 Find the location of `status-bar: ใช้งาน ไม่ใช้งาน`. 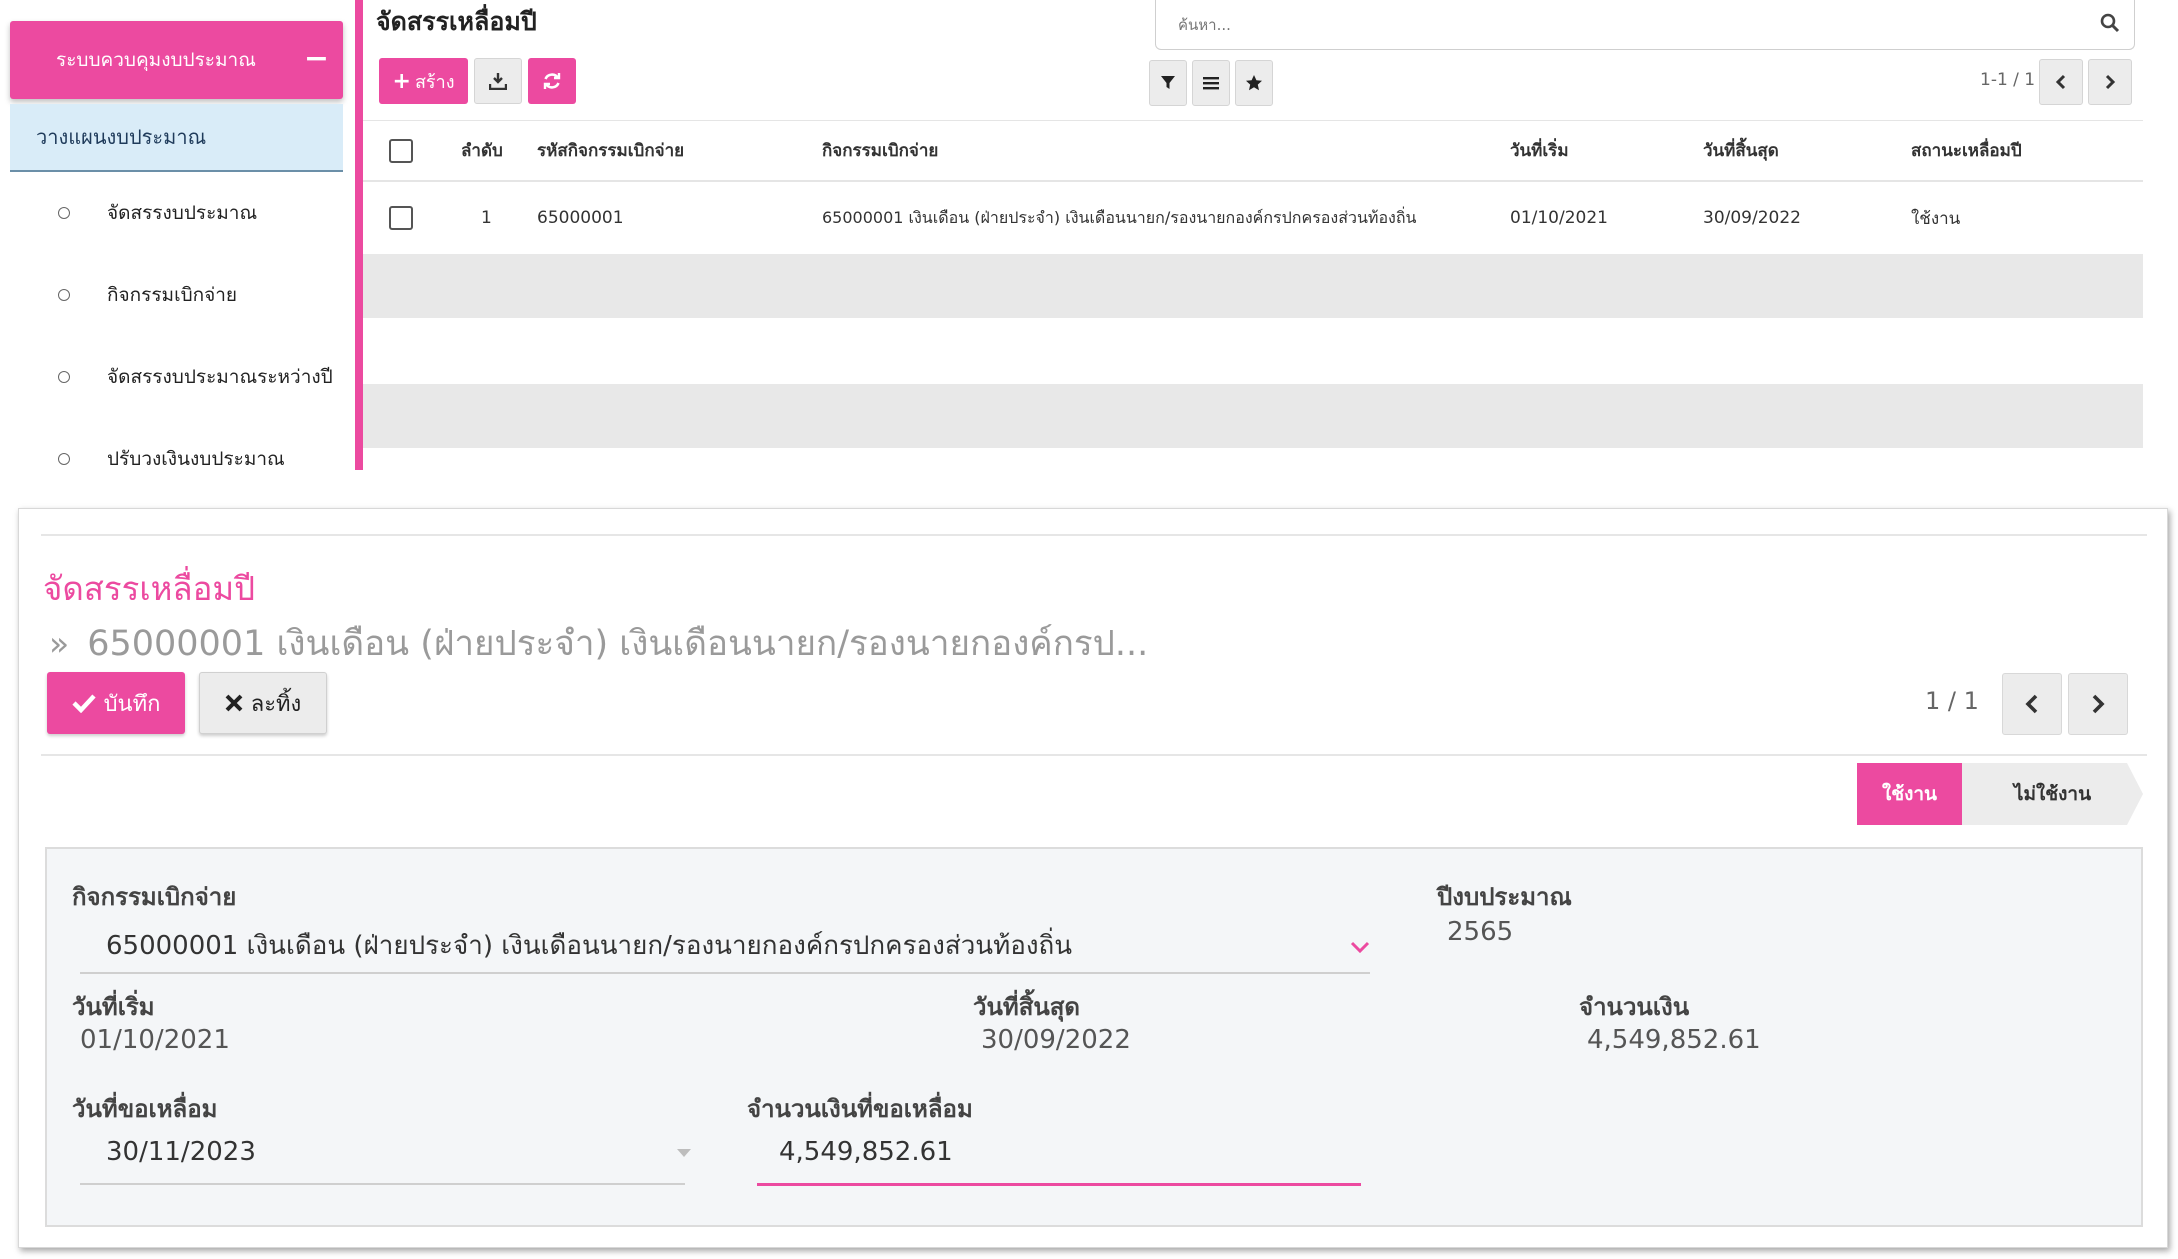

status-bar: ใช้งาน ไม่ใช้งาน is located at coordinates (2000, 794).